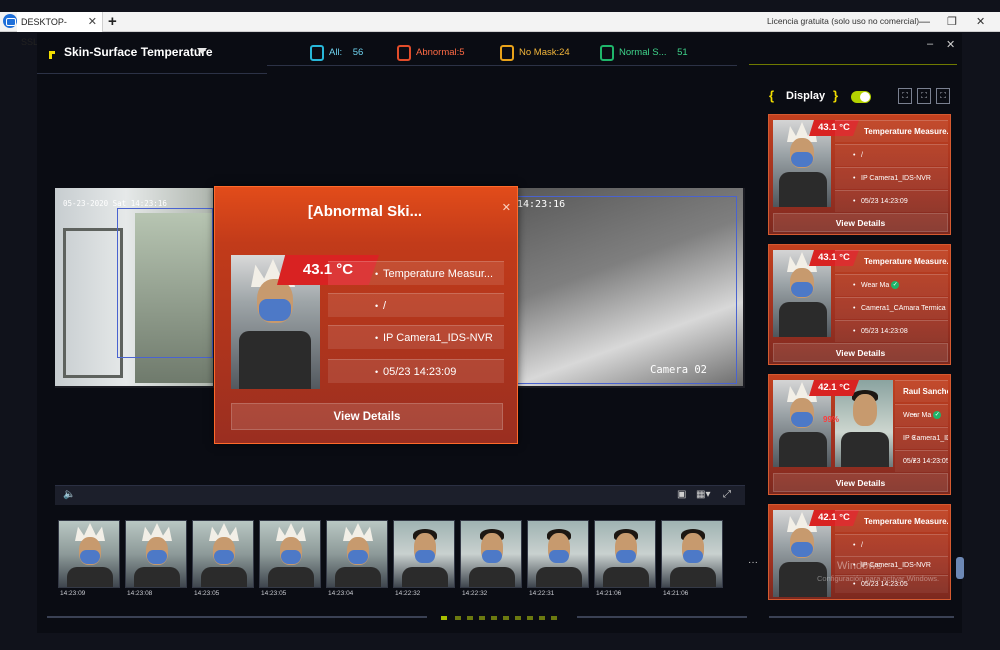 Image resolution: width=1000 pixels, height=650 pixels. I want to click on stat-normal-value: 51, so click(682, 52).